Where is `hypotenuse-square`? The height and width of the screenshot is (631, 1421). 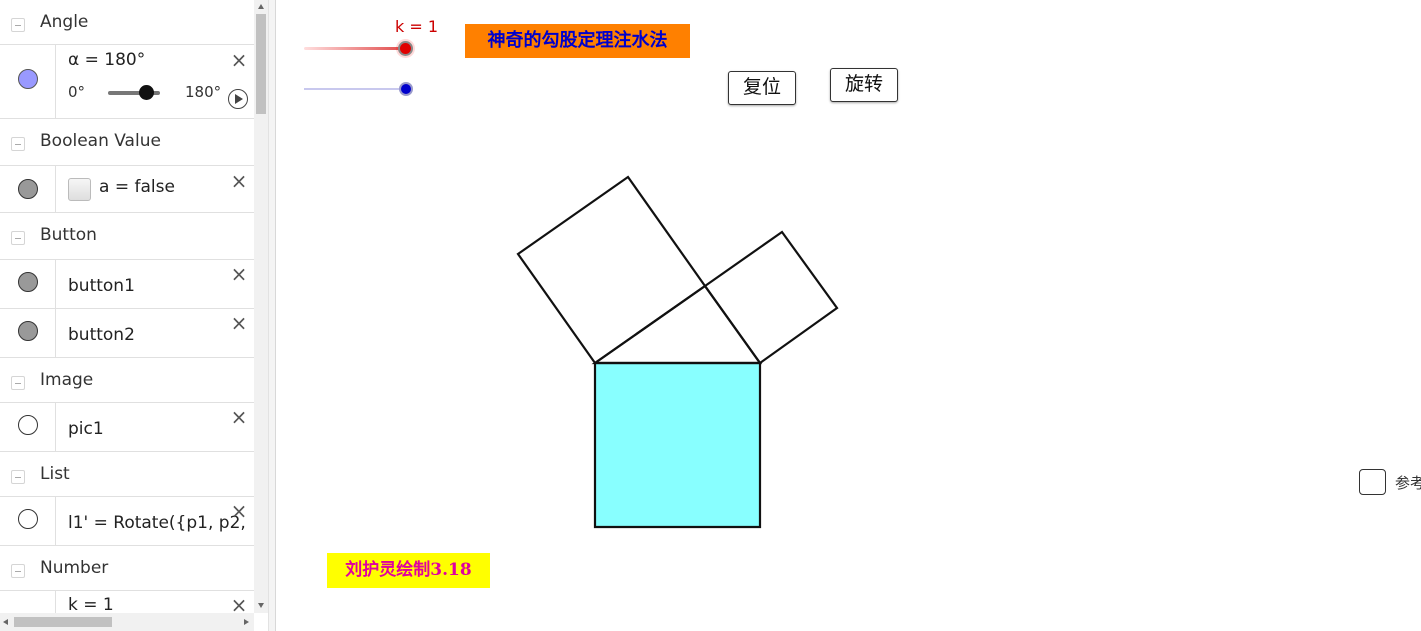 hypotenuse-square is located at coordinates (677, 445).